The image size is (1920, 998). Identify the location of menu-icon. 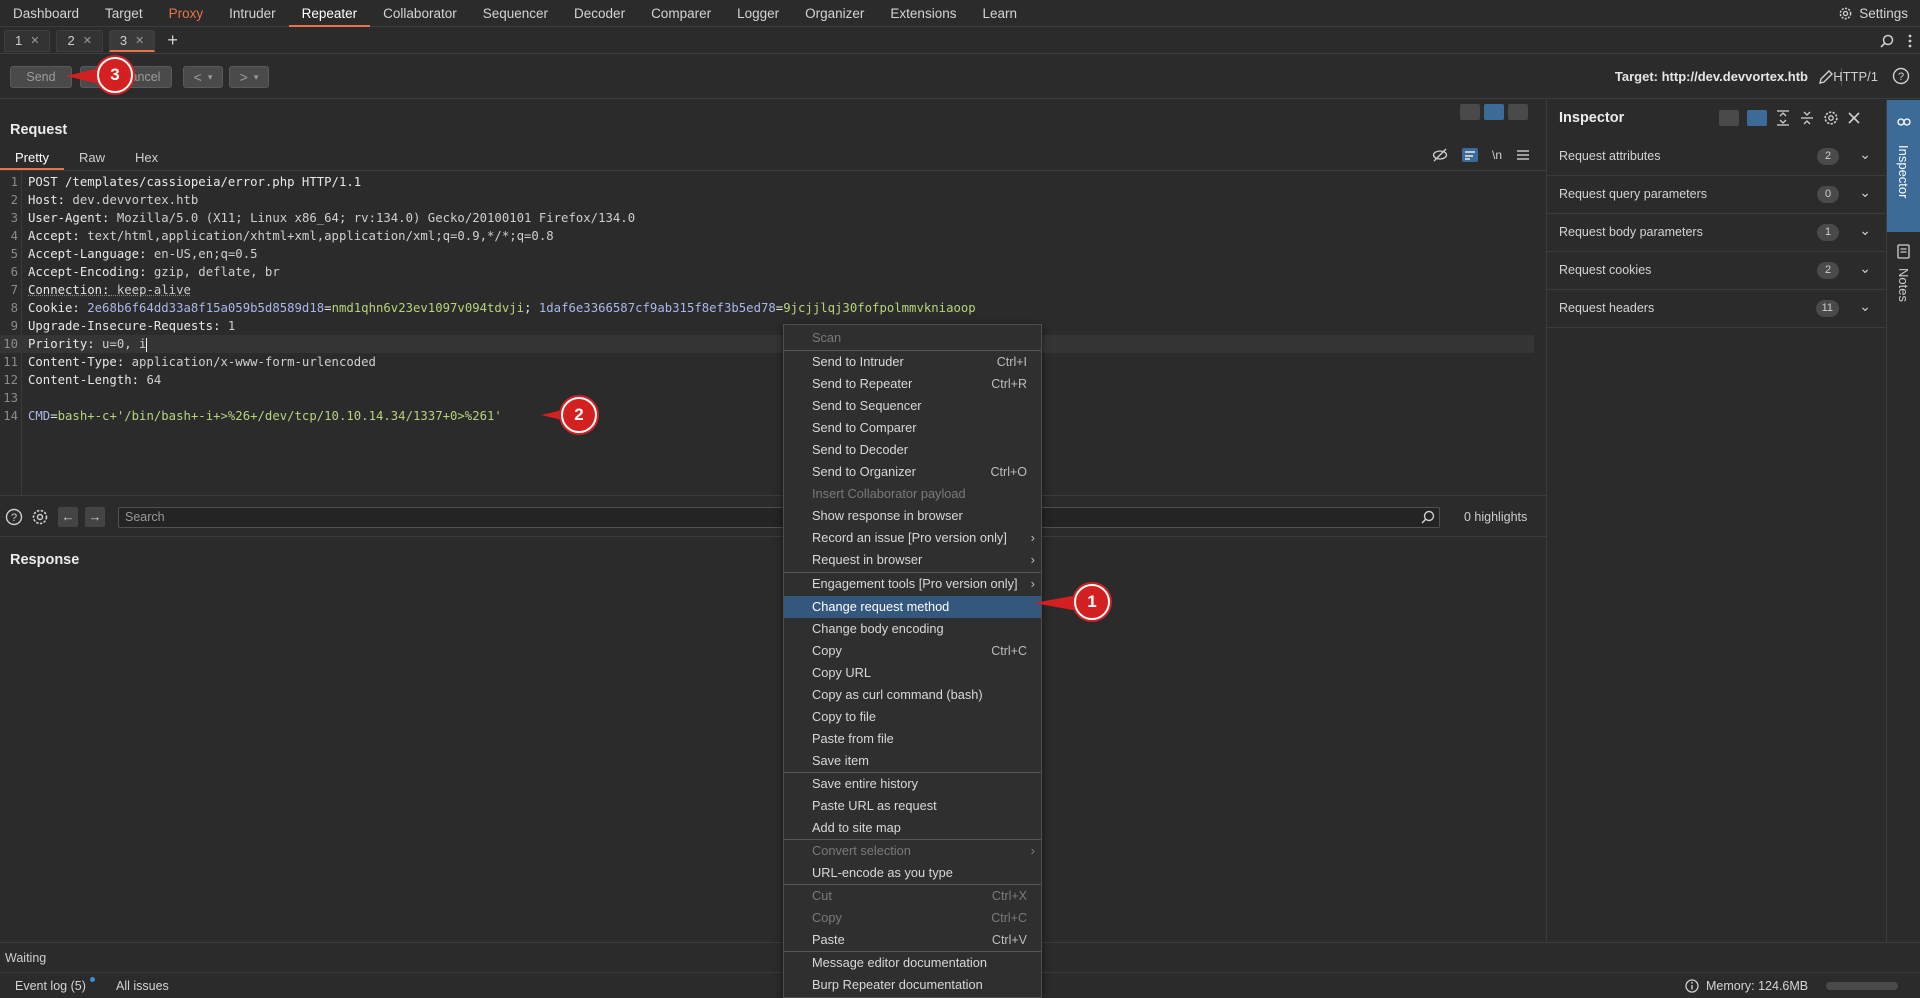
(1523, 155).